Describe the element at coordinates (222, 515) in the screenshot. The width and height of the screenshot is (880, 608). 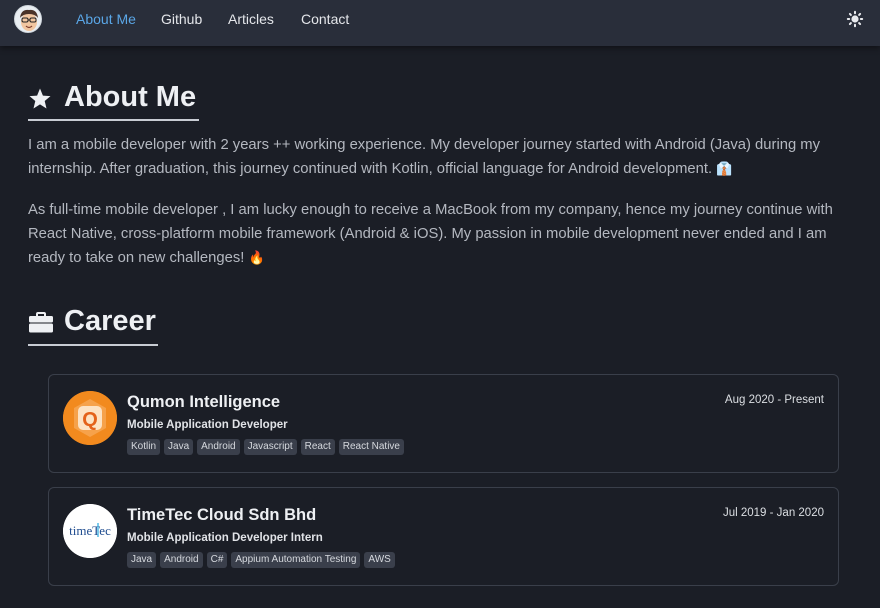
I see `company-name: TimeTec Cloud Sdn Bhd` at that location.